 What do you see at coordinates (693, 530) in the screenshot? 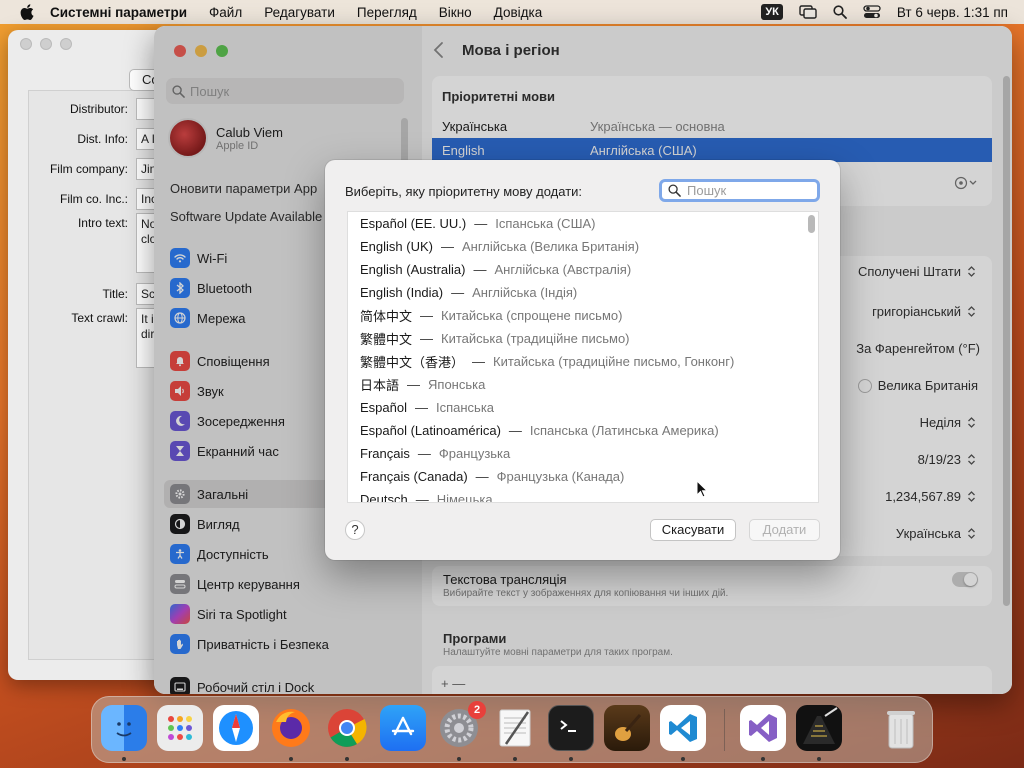
I see `cancel-button: Скасувати` at bounding box center [693, 530].